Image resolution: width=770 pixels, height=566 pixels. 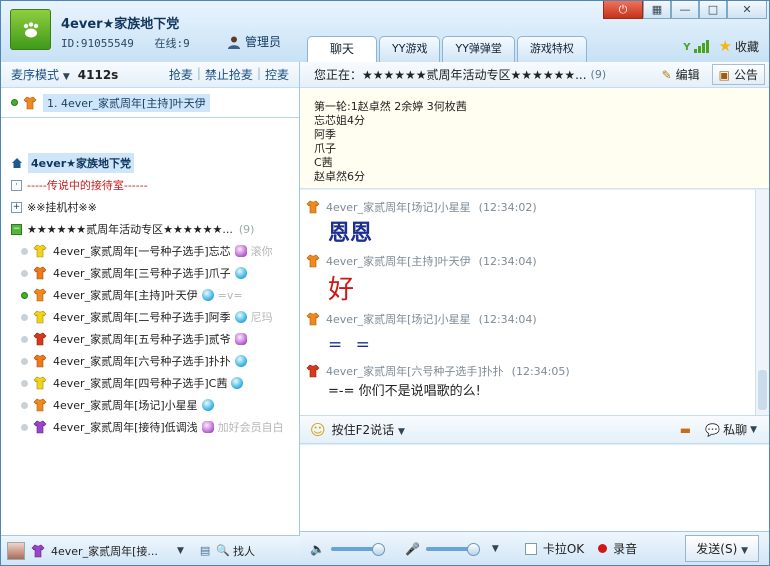 I want to click on tab-chat: 聊天, so click(x=342, y=49).